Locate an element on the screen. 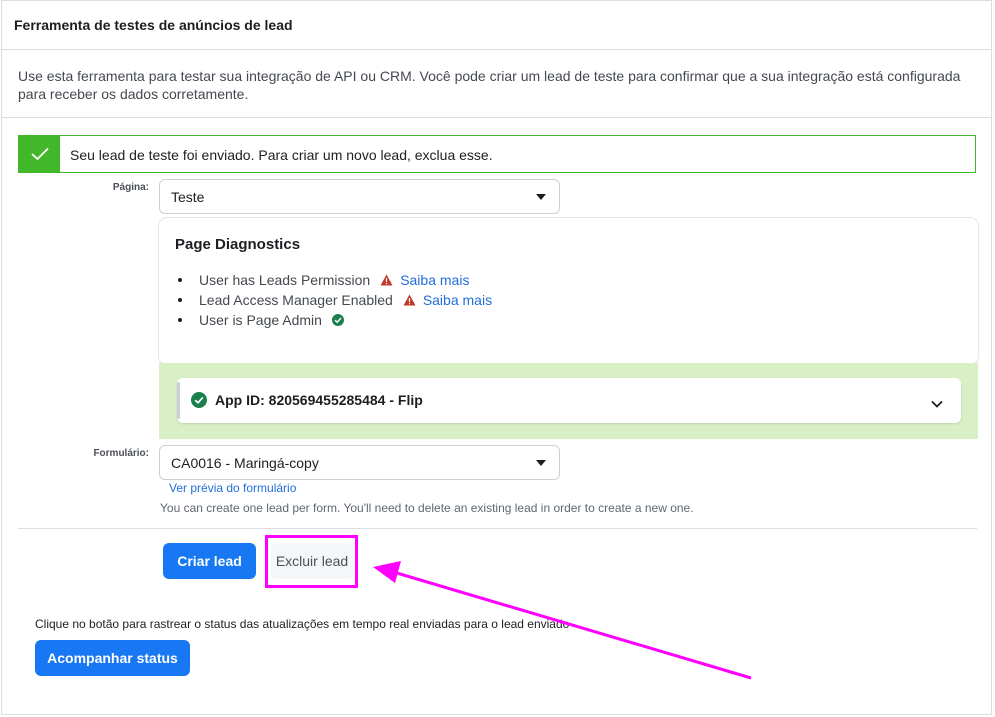 This screenshot has width=995, height=717. page-title: Ferramenta de testes de anúncios de lead is located at coordinates (153, 25).